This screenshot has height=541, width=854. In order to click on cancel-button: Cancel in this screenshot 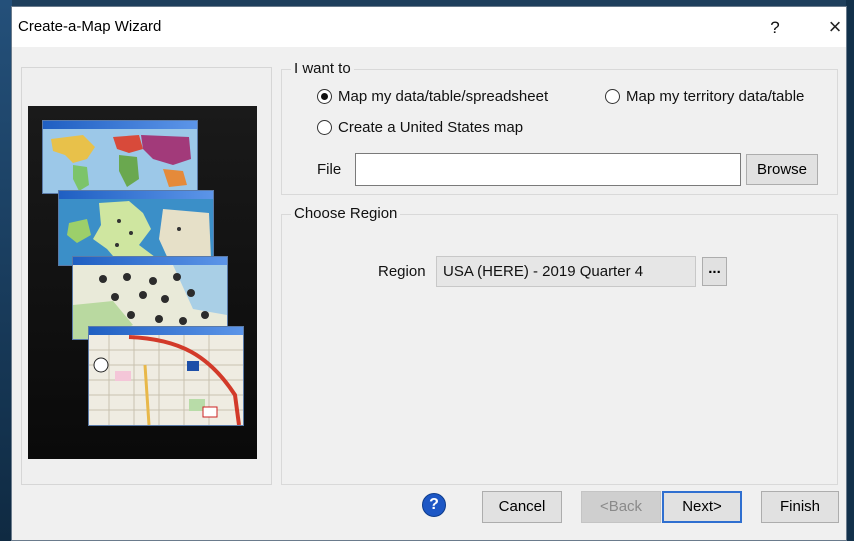, I will do `click(522, 507)`.